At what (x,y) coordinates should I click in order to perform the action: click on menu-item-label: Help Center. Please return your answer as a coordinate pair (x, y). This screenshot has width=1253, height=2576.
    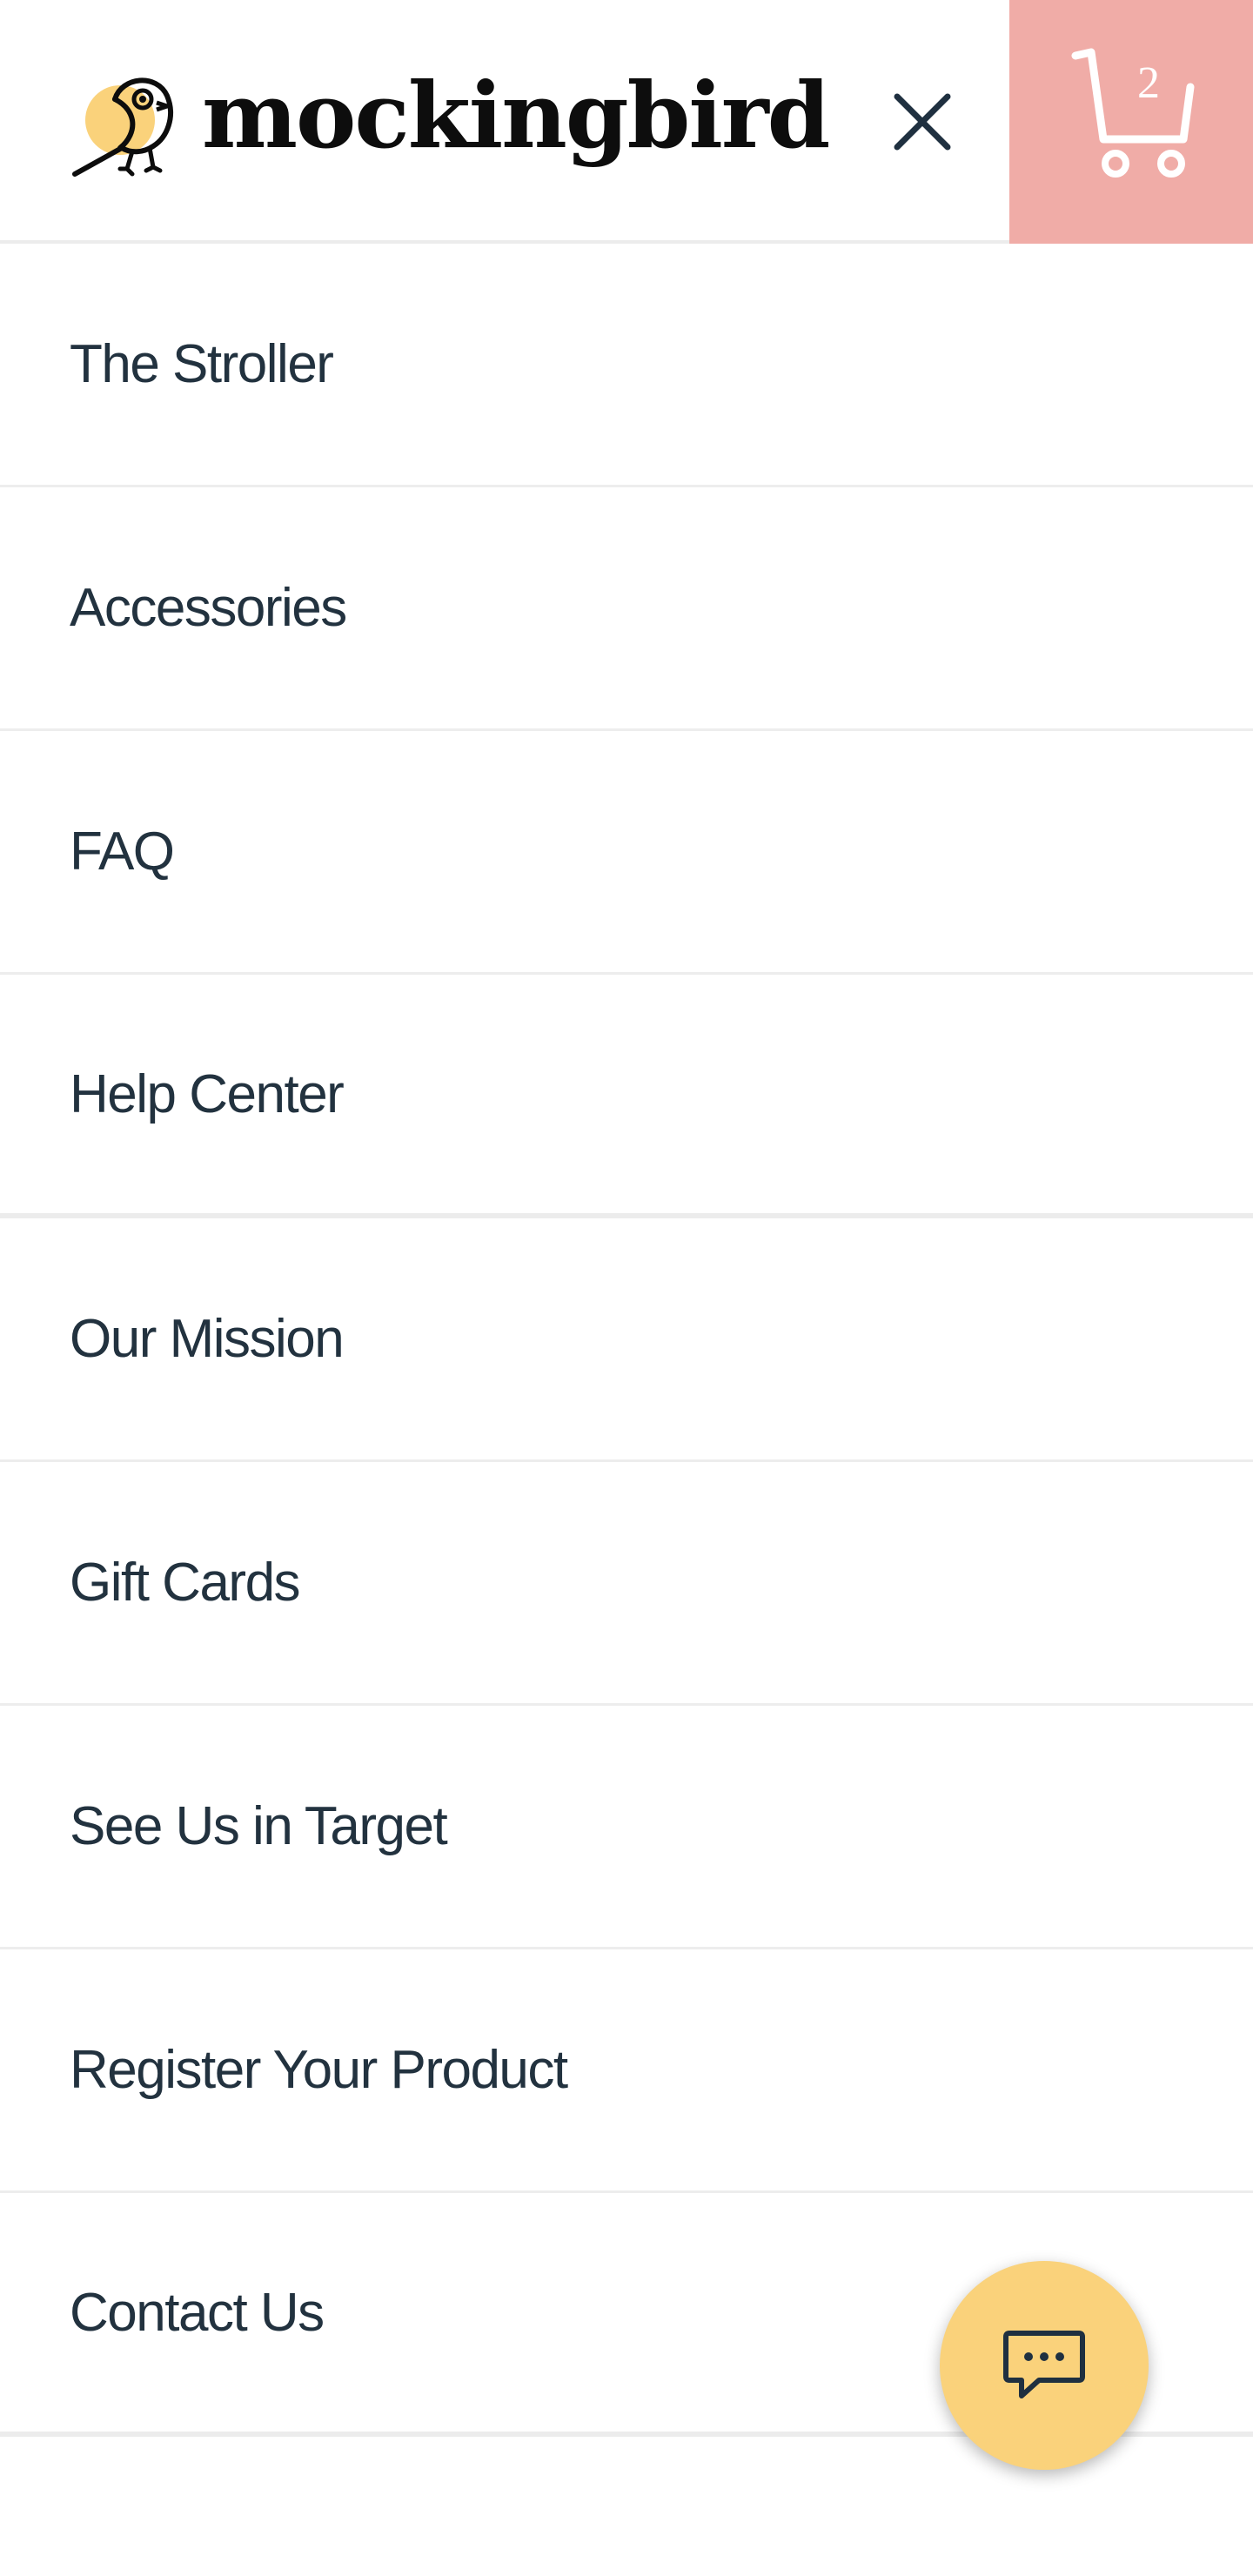
    Looking at the image, I should click on (207, 1093).